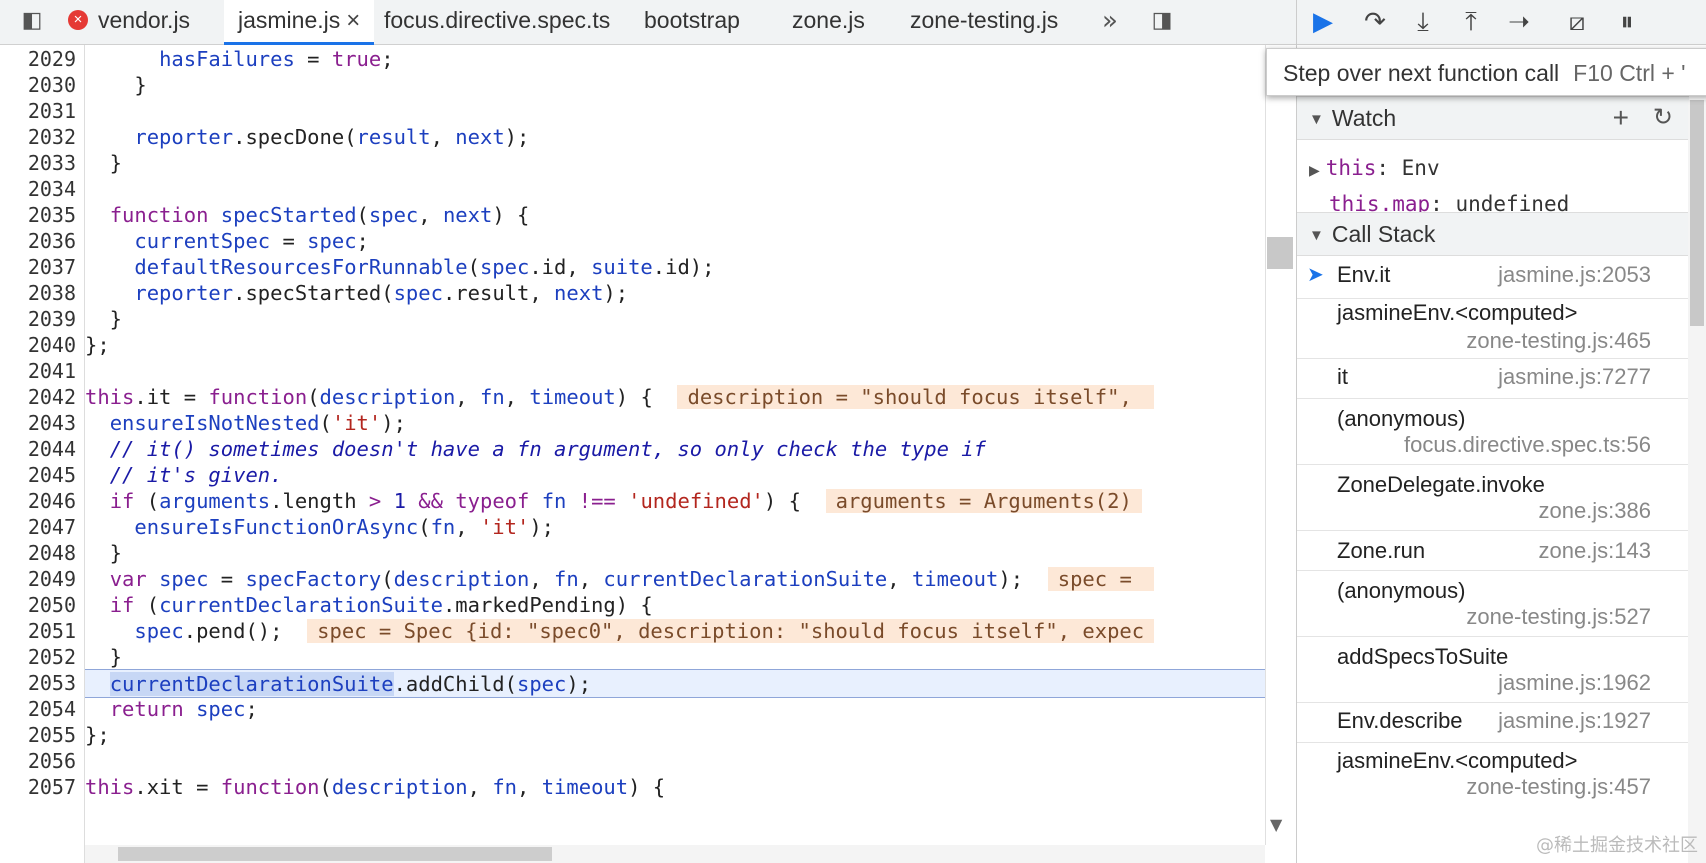 This screenshot has width=1706, height=863. I want to click on tab-label: bootstrap, so click(692, 20).